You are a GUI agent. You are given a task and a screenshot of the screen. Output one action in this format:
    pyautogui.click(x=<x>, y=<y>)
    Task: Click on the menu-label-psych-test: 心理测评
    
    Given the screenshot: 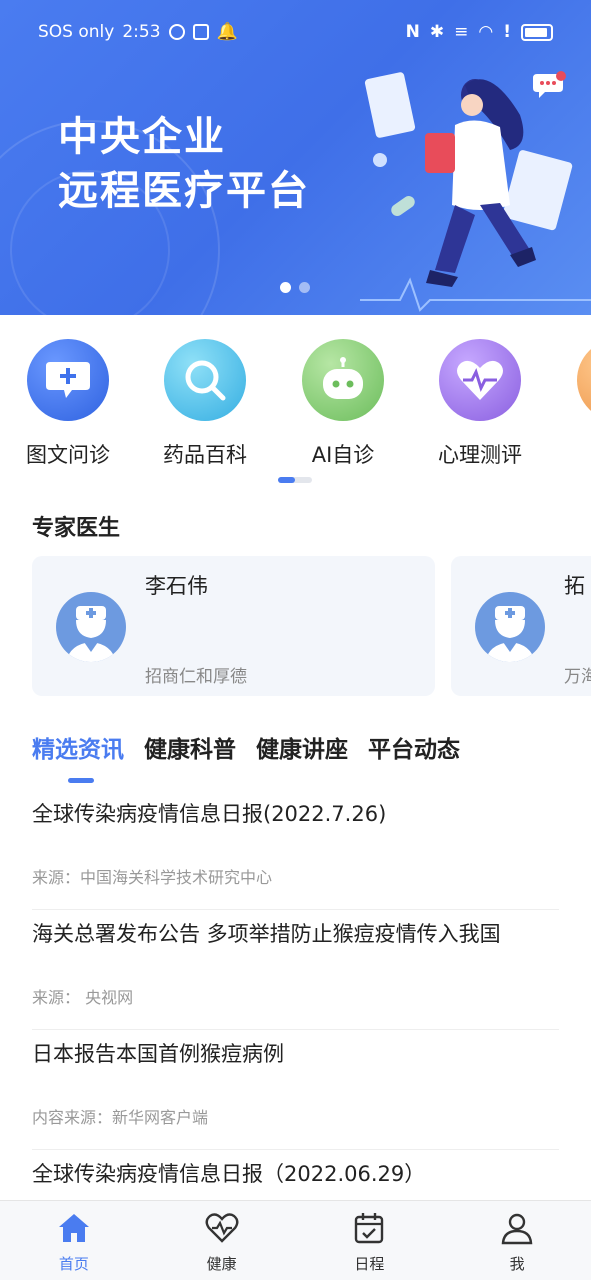 What is the action you would take?
    pyautogui.click(x=480, y=455)
    